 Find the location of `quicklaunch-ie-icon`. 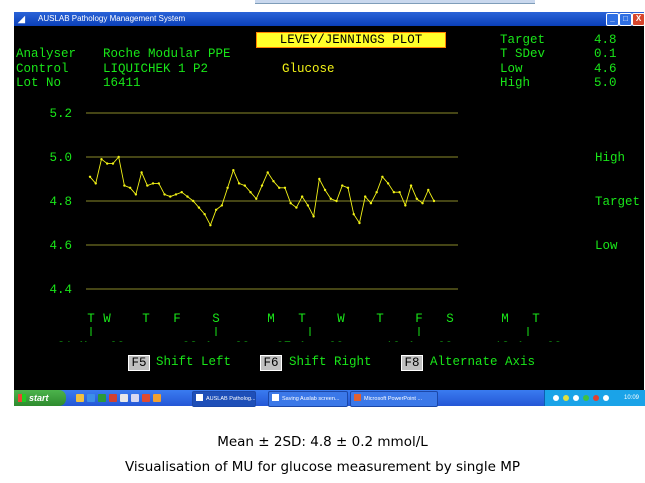

quicklaunch-ie-icon is located at coordinates (91, 398).